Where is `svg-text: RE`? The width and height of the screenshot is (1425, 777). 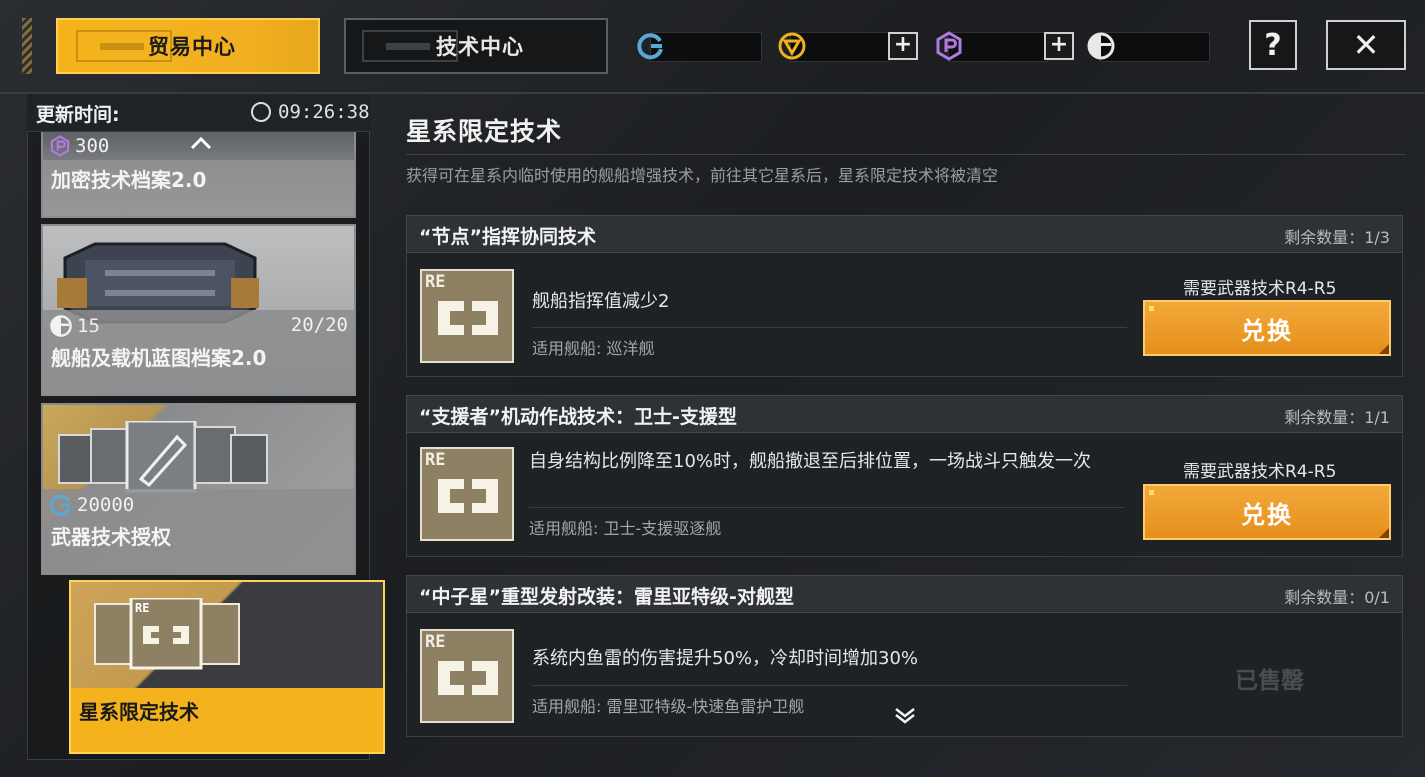
svg-text: RE is located at coordinates (142, 608).